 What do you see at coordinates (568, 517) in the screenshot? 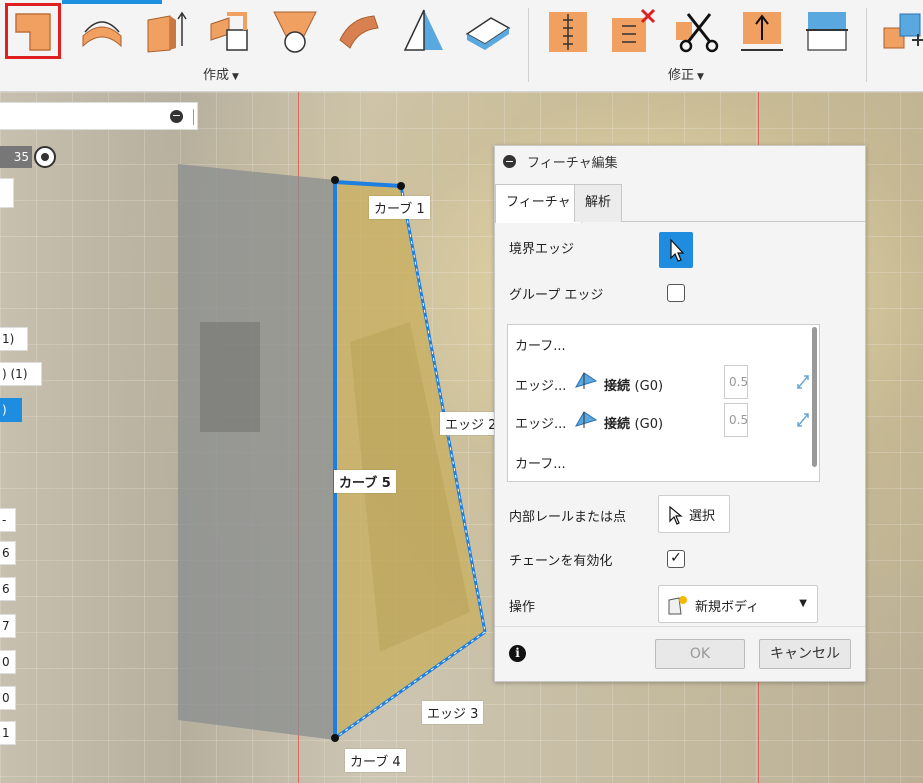
I see `rails-label: 内部レールまたは点` at bounding box center [568, 517].